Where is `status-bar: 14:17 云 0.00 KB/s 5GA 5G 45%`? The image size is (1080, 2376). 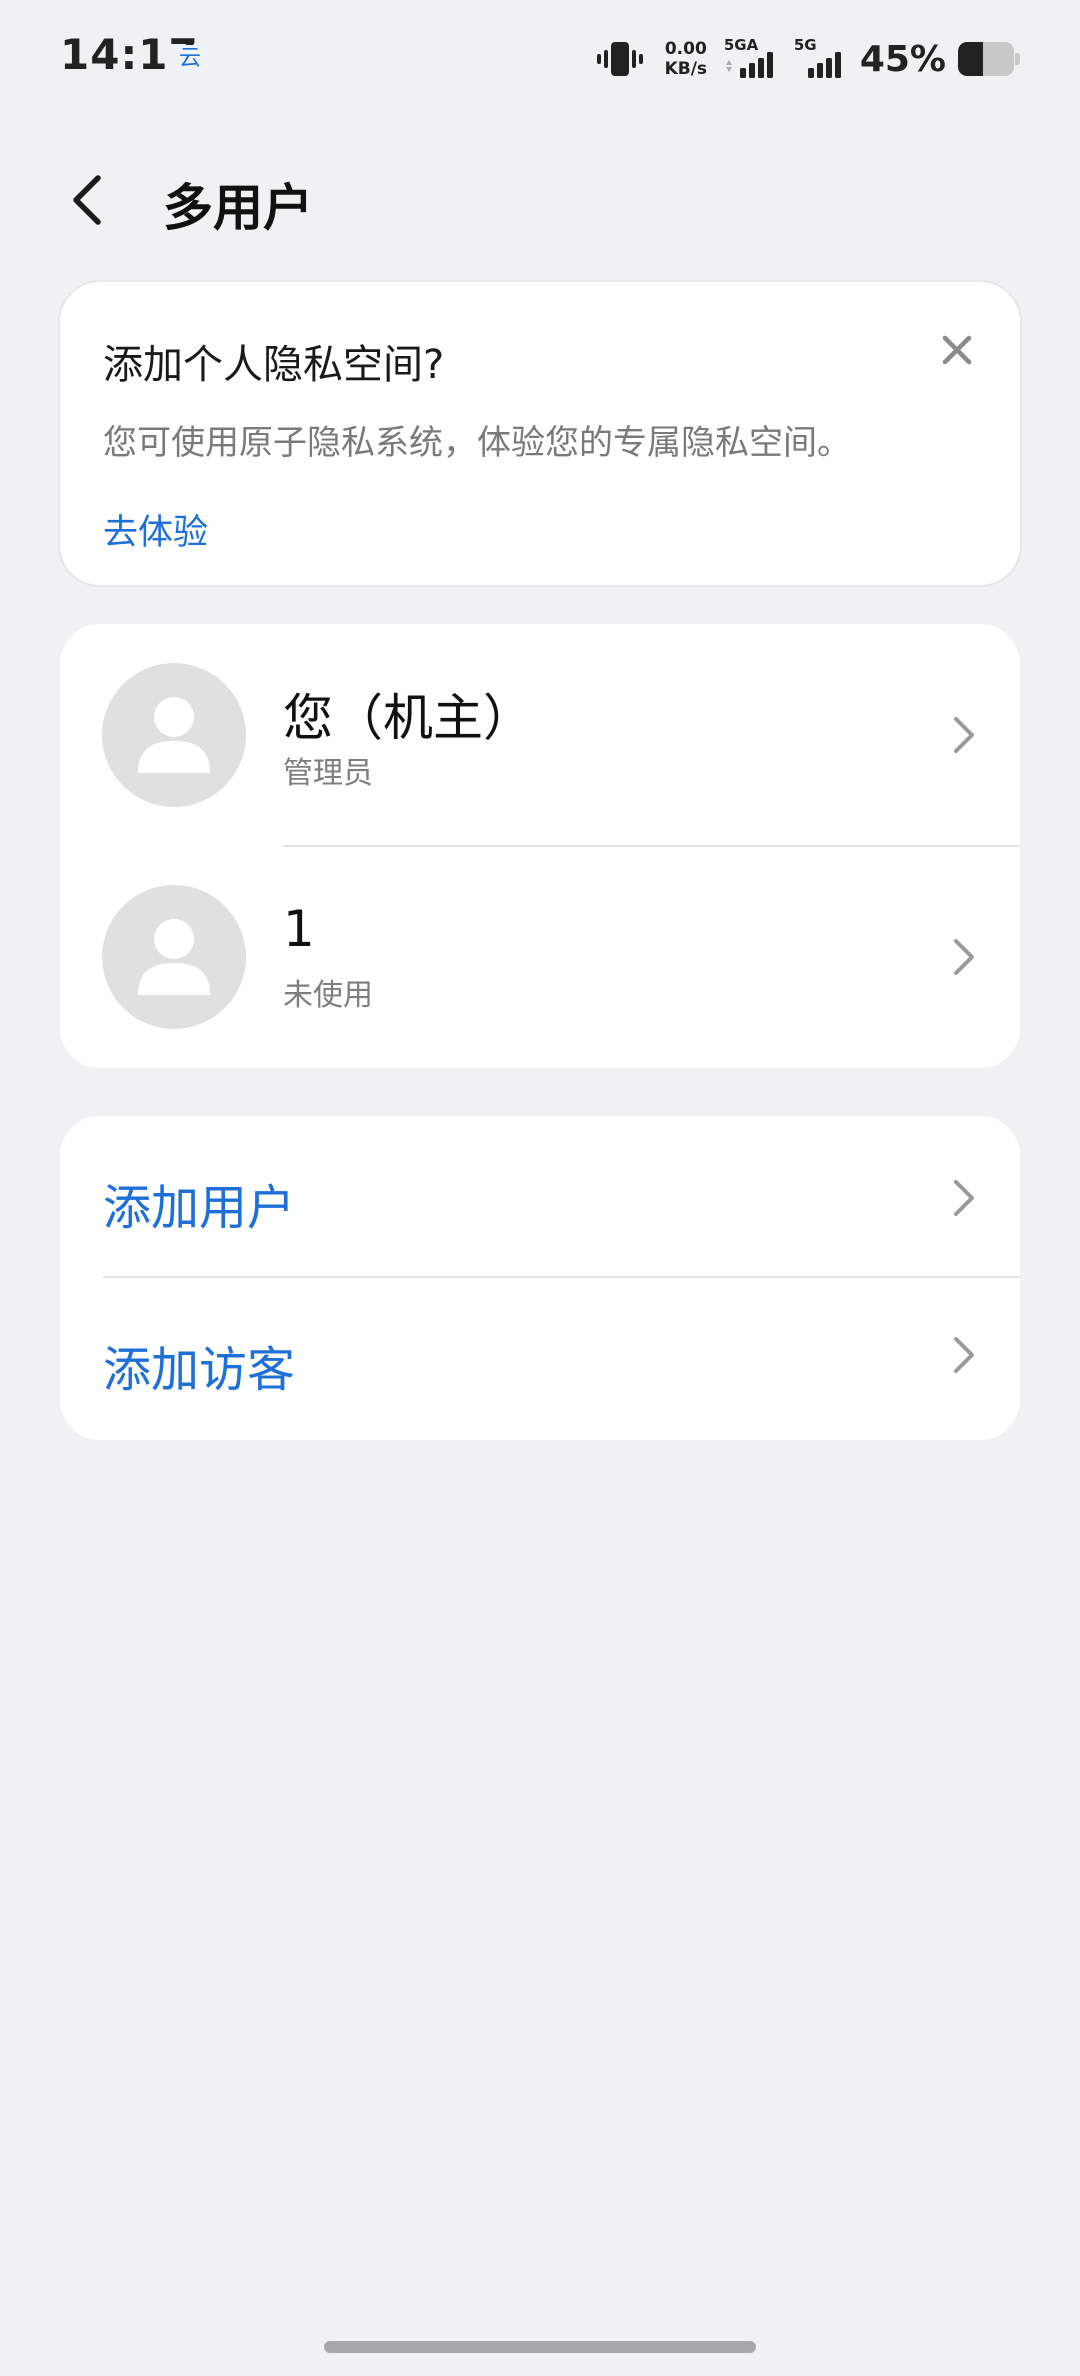 status-bar: 14:17 云 0.00 KB/s 5GA 5G 45% is located at coordinates (540, 60).